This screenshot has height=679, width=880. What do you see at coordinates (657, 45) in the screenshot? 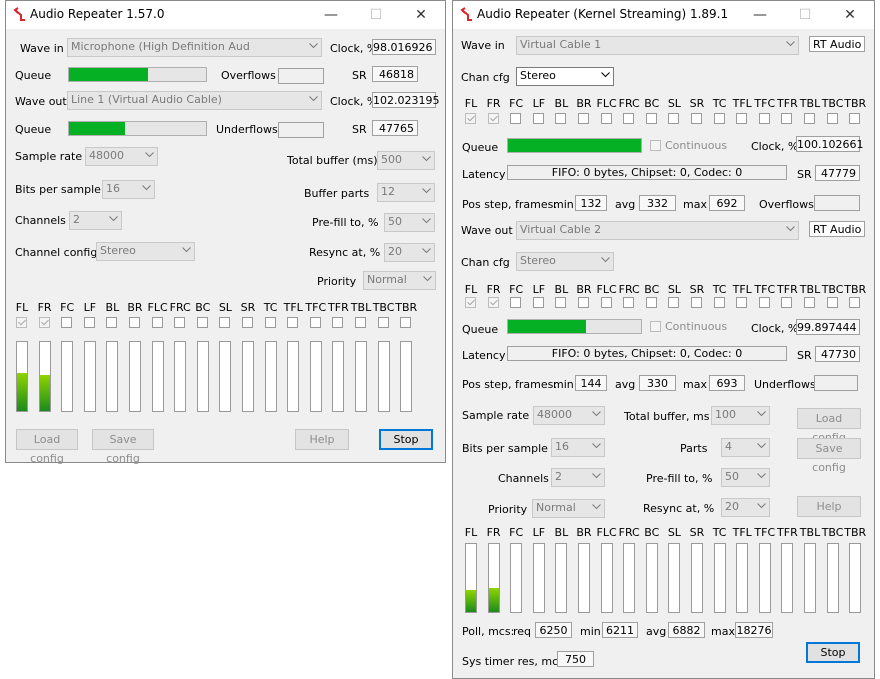
I see `wave-in-combo: Virtual Cable 1` at bounding box center [657, 45].